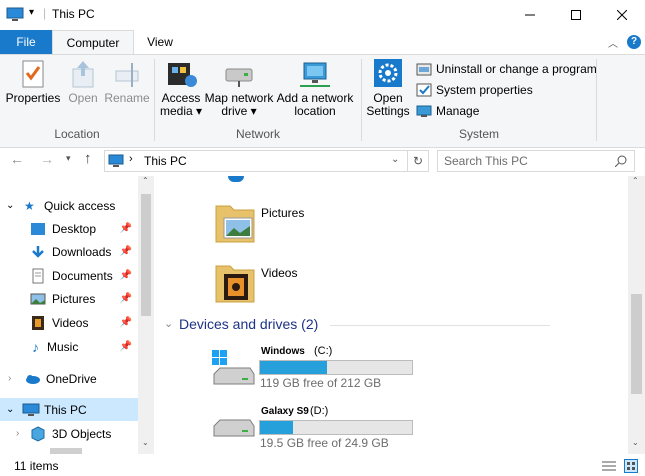 Image resolution: width=645 pixels, height=476 pixels. I want to click on manage-label: Manage, so click(458, 111).